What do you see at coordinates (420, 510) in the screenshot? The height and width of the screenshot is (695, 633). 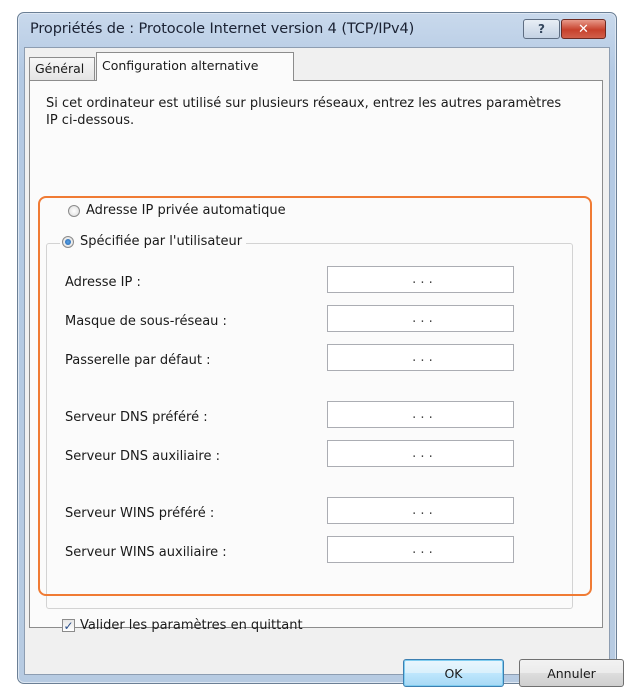 I see `preferred-wins-input: . . .` at bounding box center [420, 510].